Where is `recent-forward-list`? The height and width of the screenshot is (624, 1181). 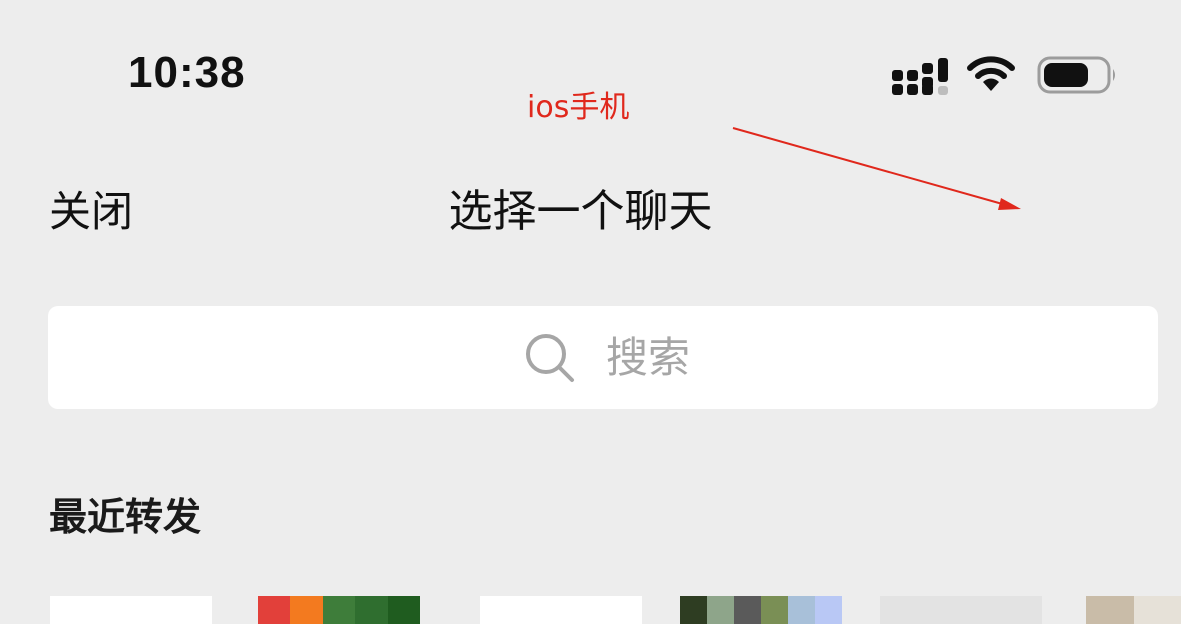
recent-forward-list is located at coordinates (590, 603).